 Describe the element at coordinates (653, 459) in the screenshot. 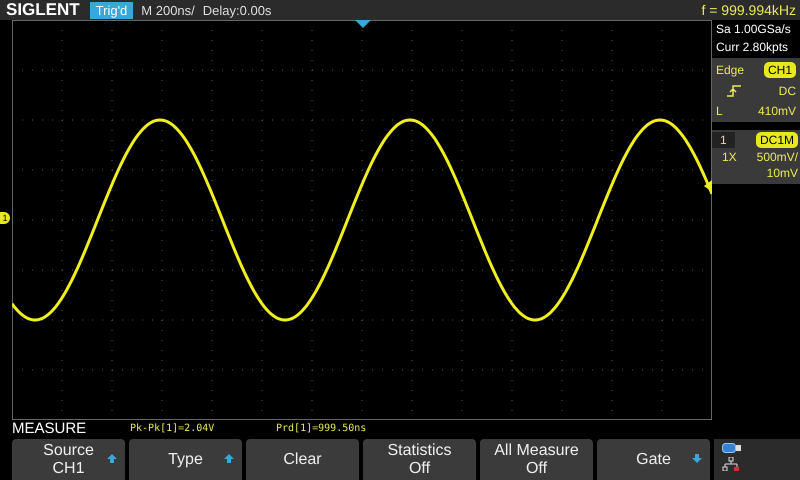

I see `softkey: Gate` at that location.